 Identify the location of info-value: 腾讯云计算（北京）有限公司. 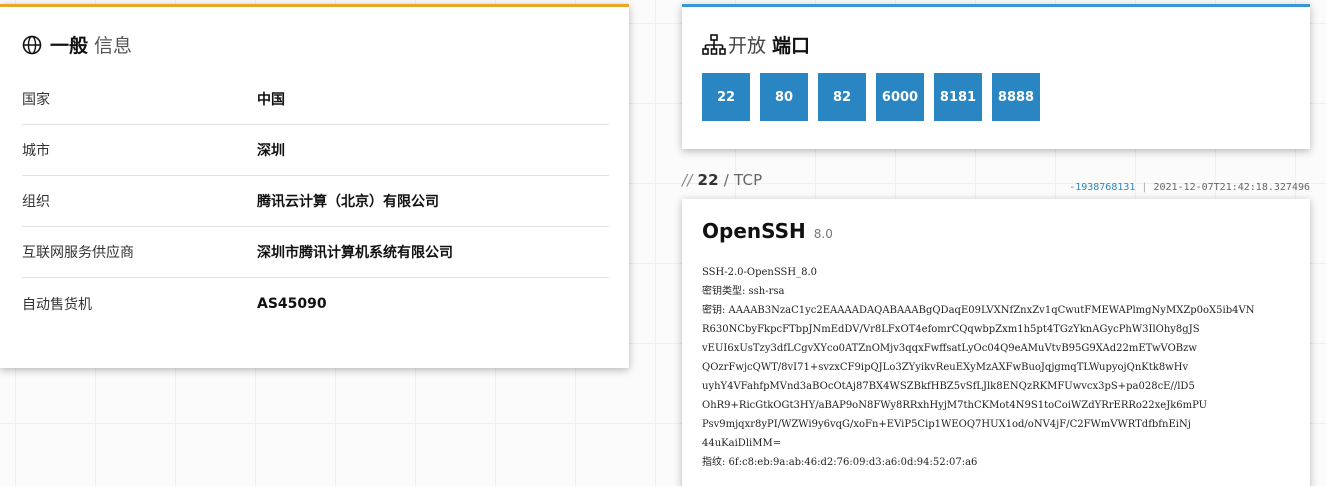
(348, 202).